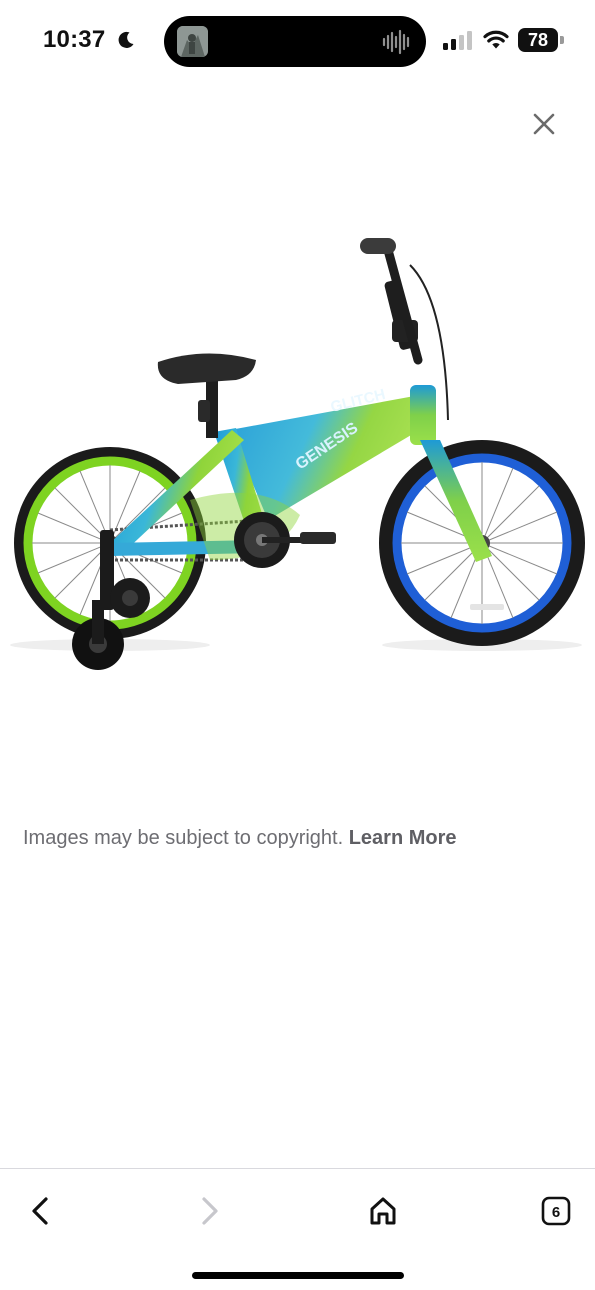 The width and height of the screenshot is (595, 1290). I want to click on battery-tip, so click(562, 40).